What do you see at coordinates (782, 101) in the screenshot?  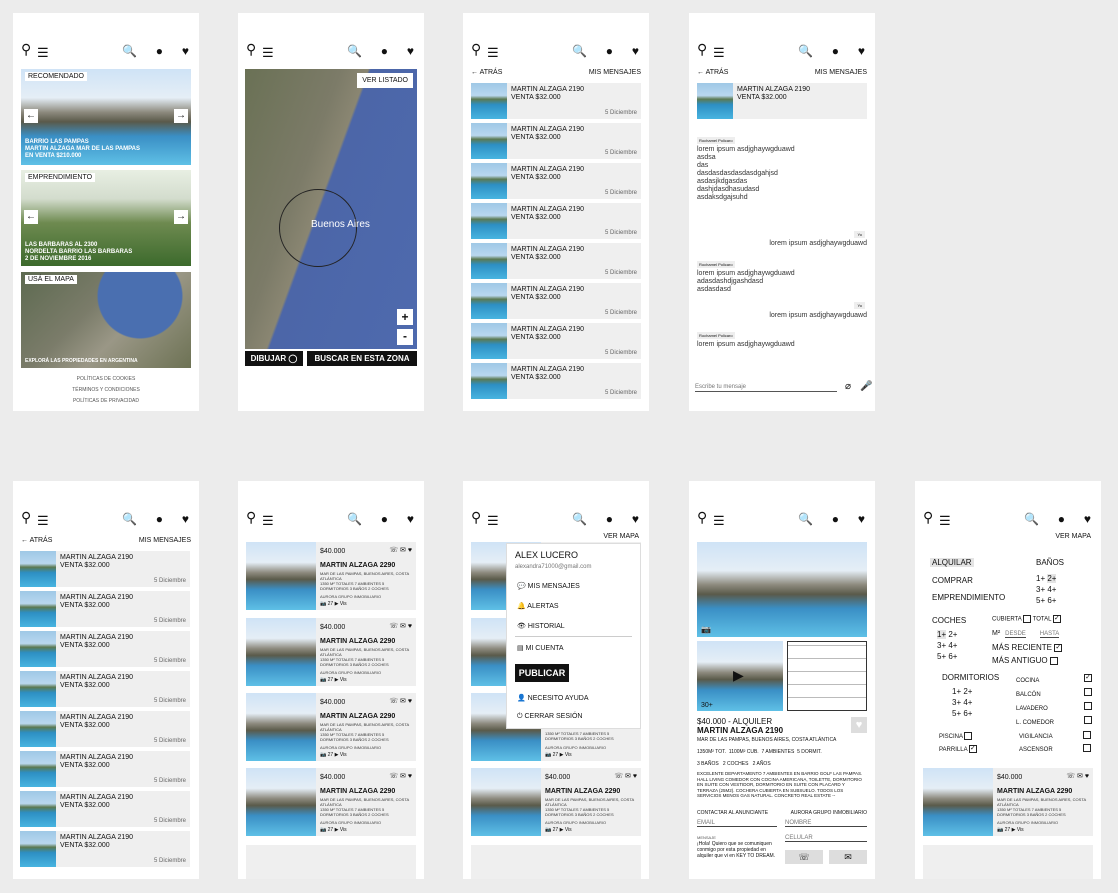 I see `chat-property-header: MARTIN ALZAGA 2190 VENTA $32.000` at bounding box center [782, 101].